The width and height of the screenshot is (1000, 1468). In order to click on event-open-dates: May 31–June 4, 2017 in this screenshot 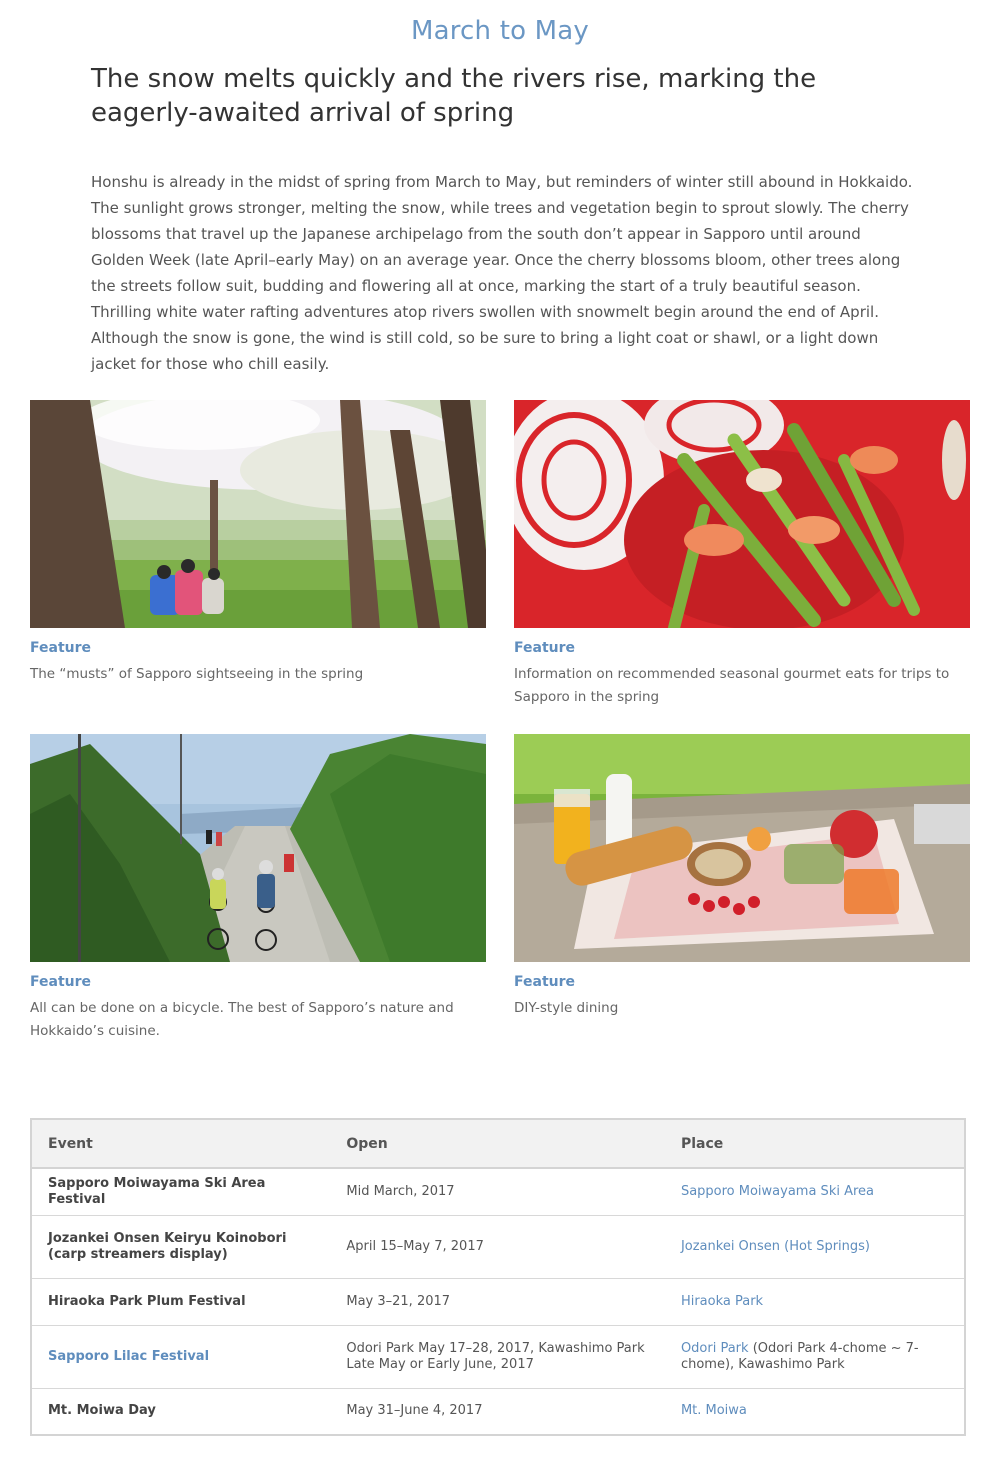, I will do `click(497, 1411)`.